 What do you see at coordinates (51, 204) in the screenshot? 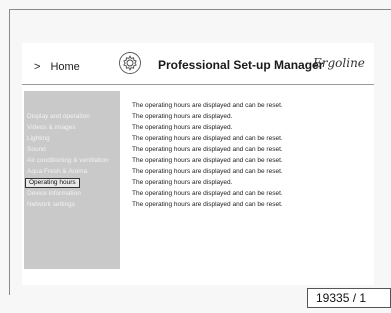
I see `sidebar-item-network-settings: Network settings` at bounding box center [51, 204].